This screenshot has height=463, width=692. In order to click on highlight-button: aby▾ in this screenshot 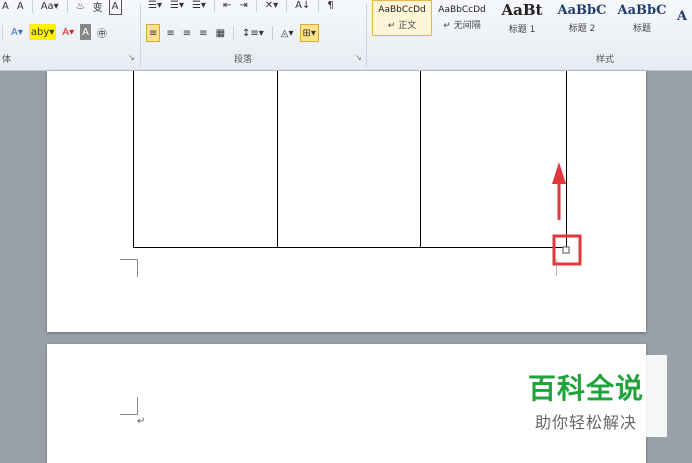, I will do `click(42, 32)`.